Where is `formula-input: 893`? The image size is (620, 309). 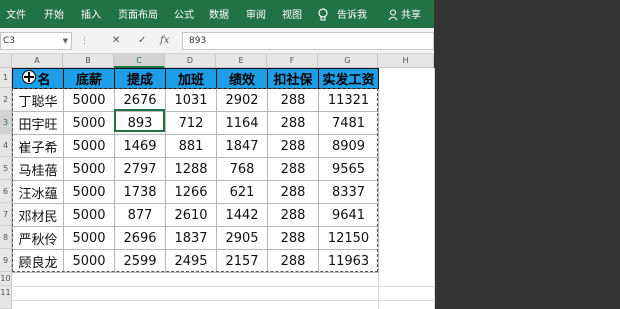
formula-input: 893 is located at coordinates (308, 41).